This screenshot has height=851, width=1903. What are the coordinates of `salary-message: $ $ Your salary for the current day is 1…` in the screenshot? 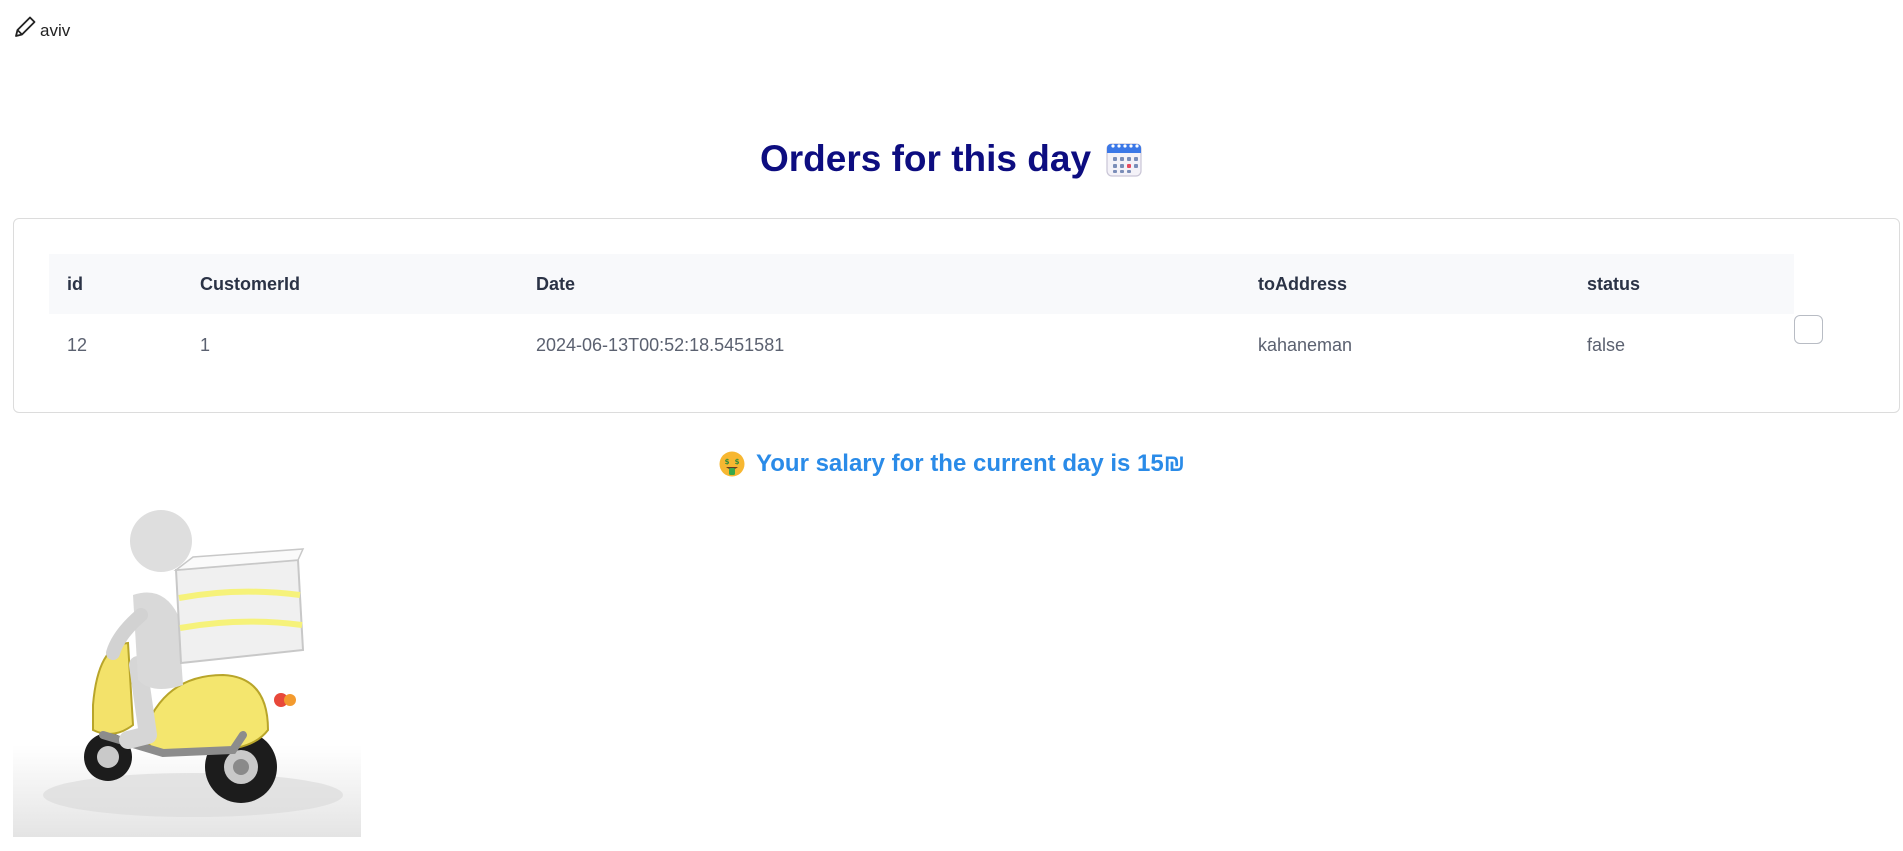 It's located at (951, 464).